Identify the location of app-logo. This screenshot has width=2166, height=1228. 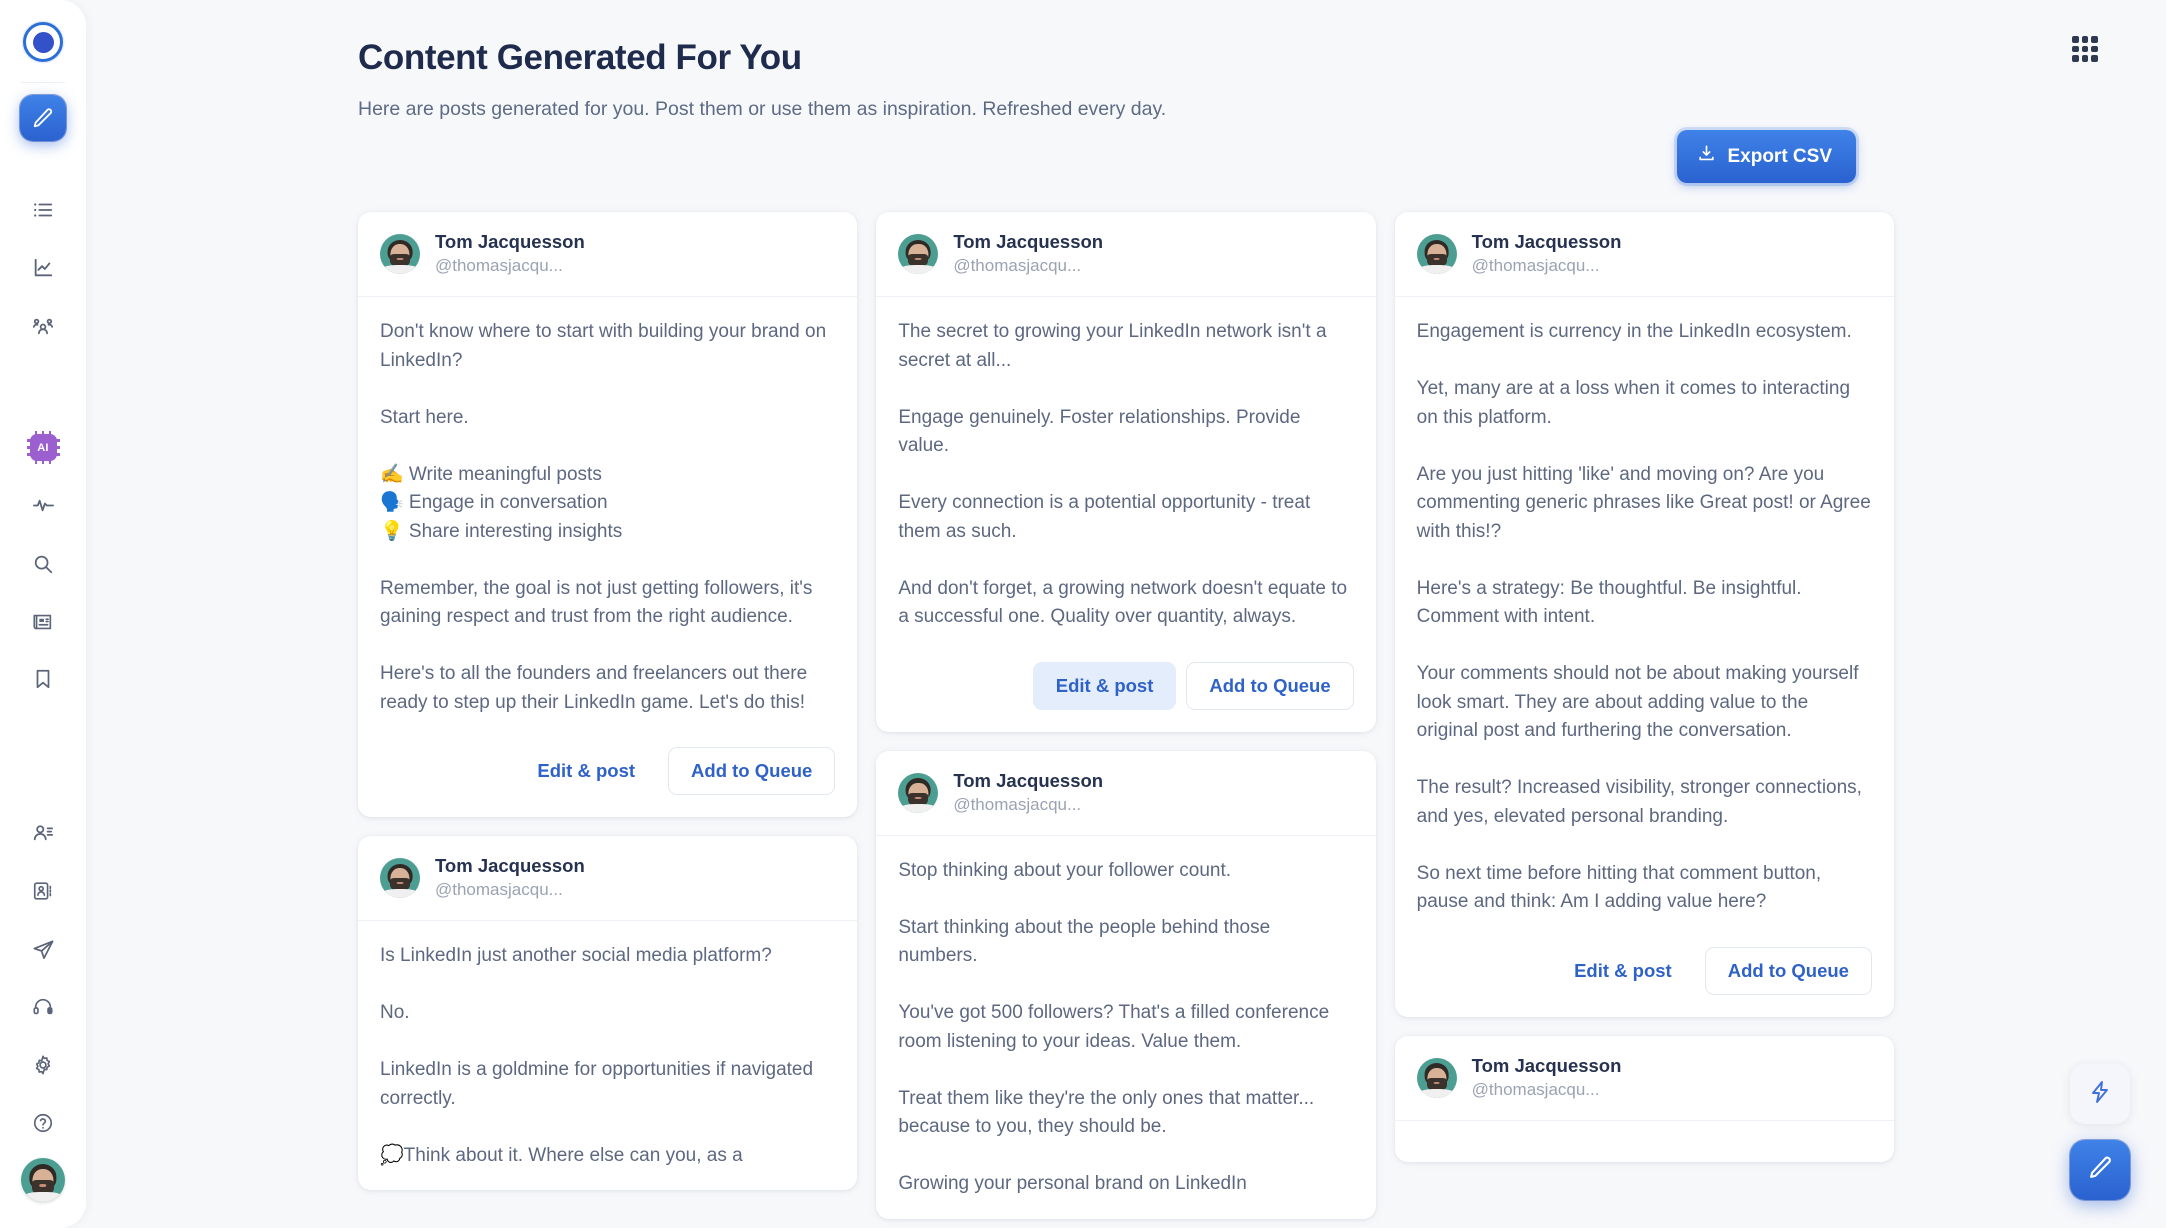
(43, 42).